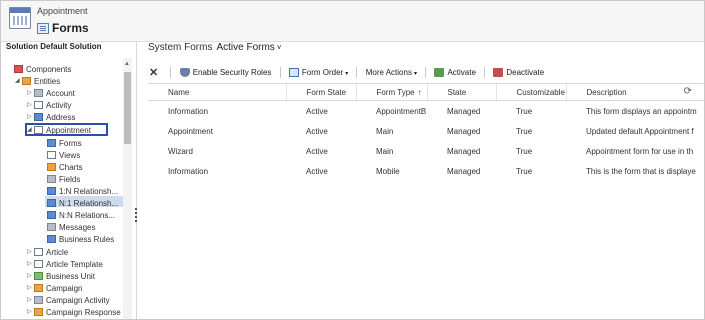 The image size is (705, 320). I want to click on column-header-name: Name, so click(217, 92).